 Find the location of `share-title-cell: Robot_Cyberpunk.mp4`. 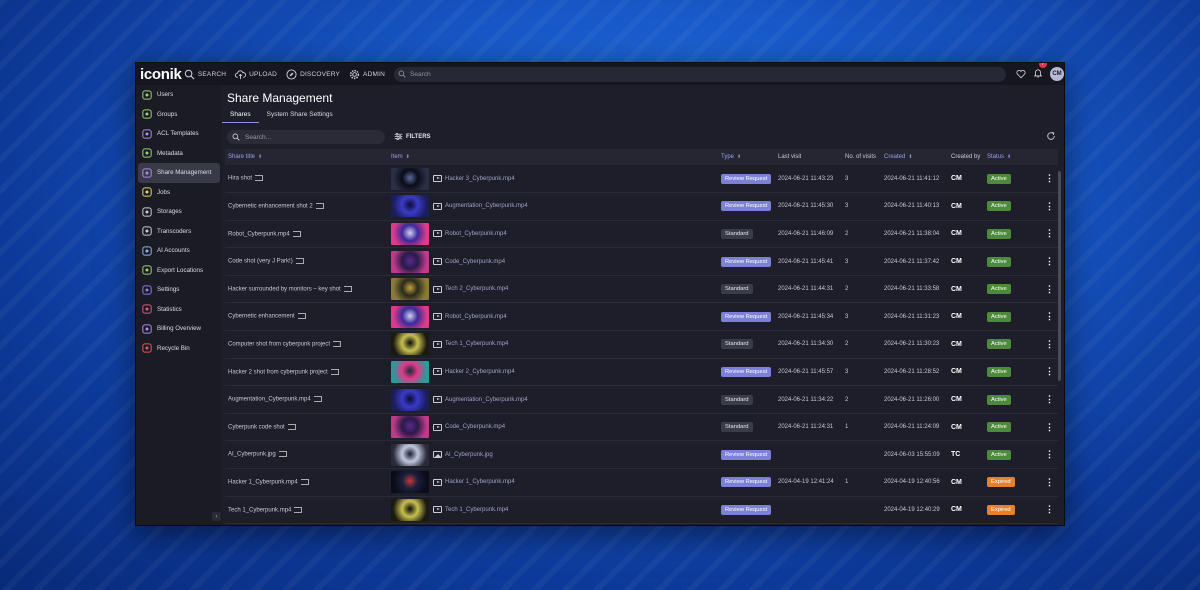

share-title-cell: Robot_Cyberpunk.mp4 is located at coordinates (306, 234).